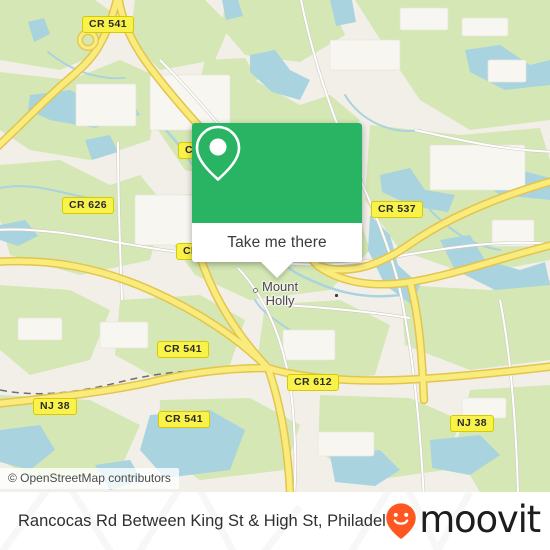  Describe the element at coordinates (401, 521) in the screenshot. I see `moovit-smiley-pin-icon` at that location.